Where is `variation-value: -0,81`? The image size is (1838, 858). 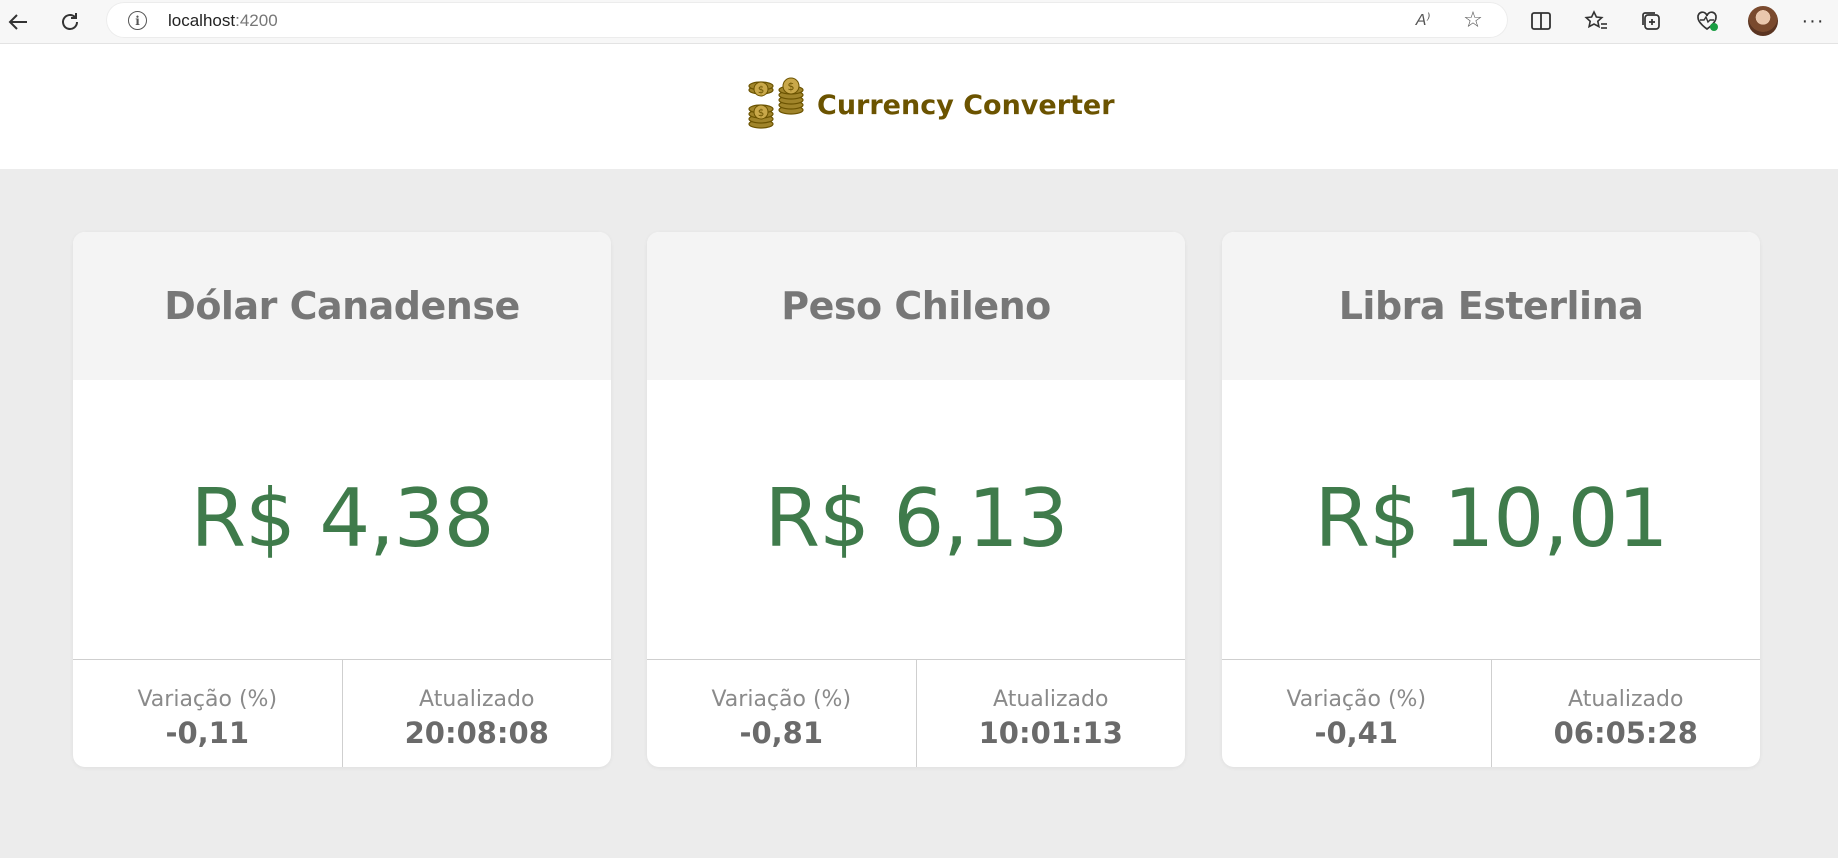
variation-value: -0,81 is located at coordinates (781, 733).